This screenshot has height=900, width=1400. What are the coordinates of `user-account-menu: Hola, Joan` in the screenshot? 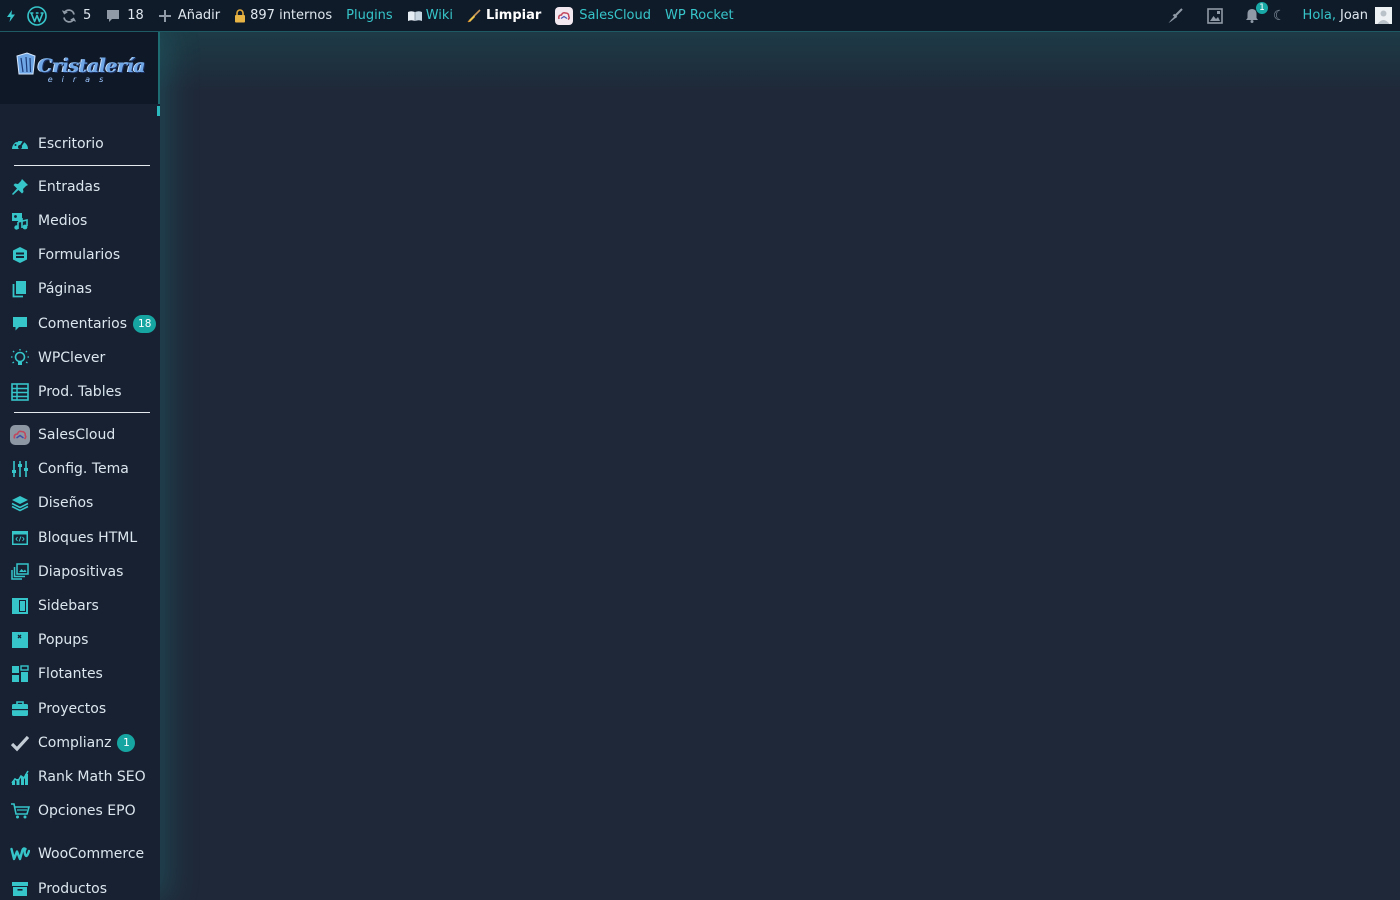 It's located at (1348, 16).